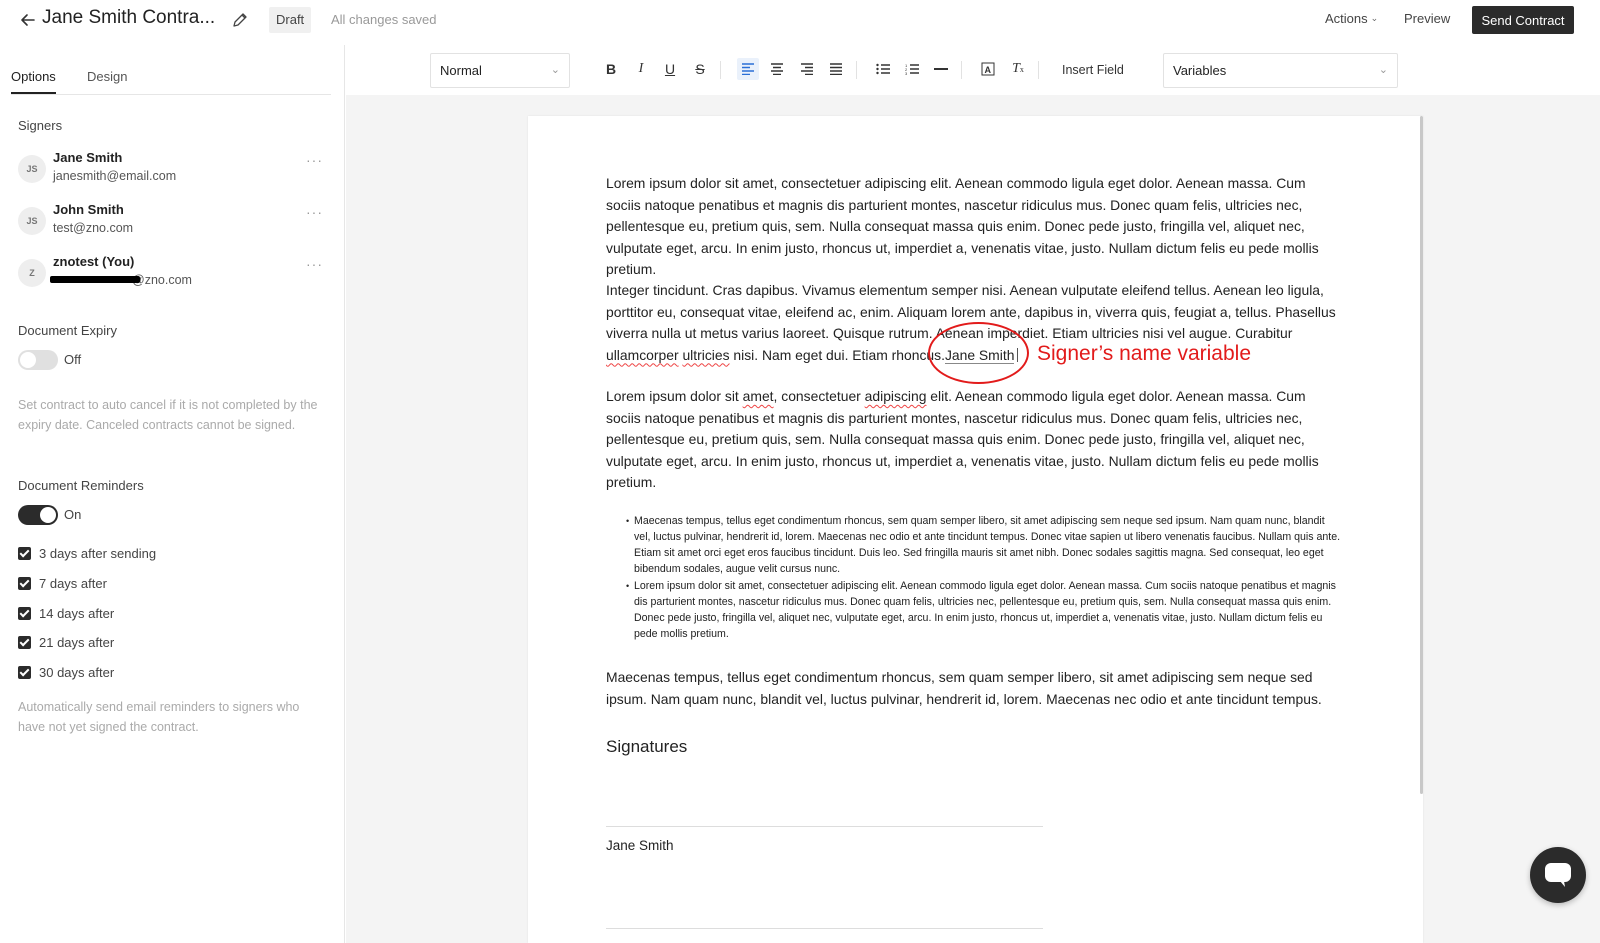 Image resolution: width=1600 pixels, height=943 pixels. What do you see at coordinates (94, 261) in the screenshot?
I see `signer-name: znotest (You)` at bounding box center [94, 261].